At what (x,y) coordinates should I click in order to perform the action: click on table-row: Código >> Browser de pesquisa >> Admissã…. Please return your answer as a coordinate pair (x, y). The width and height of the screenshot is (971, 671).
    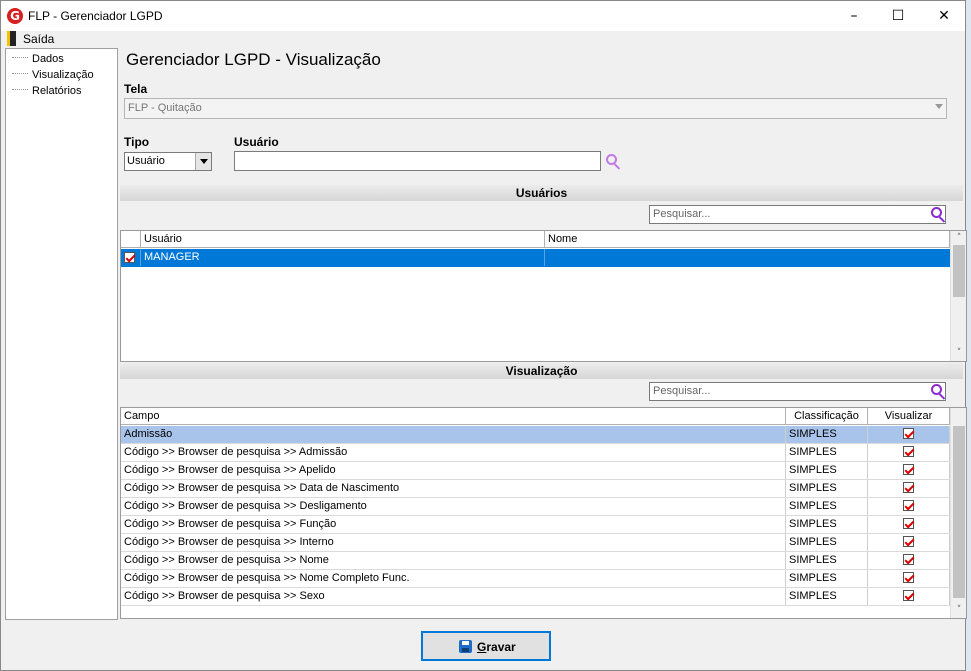
    Looking at the image, I should click on (535, 453).